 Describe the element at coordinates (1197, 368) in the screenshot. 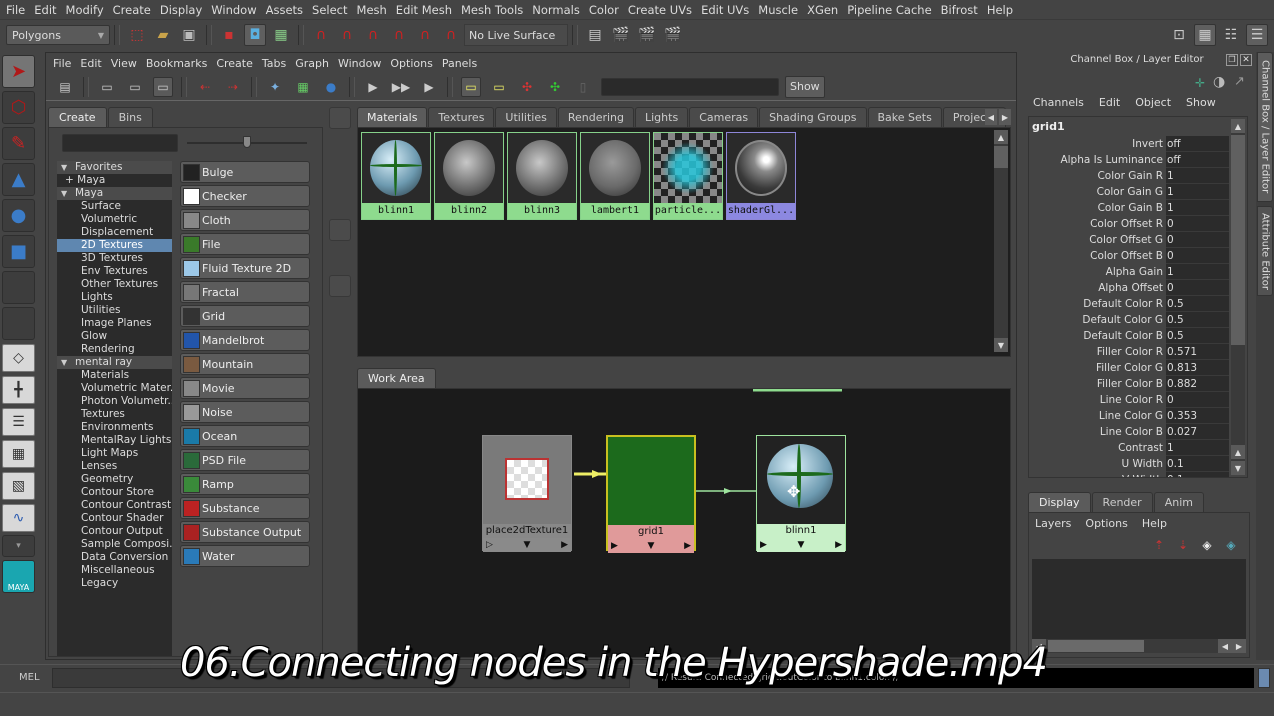

I see `channel-value-field: 0.813` at that location.